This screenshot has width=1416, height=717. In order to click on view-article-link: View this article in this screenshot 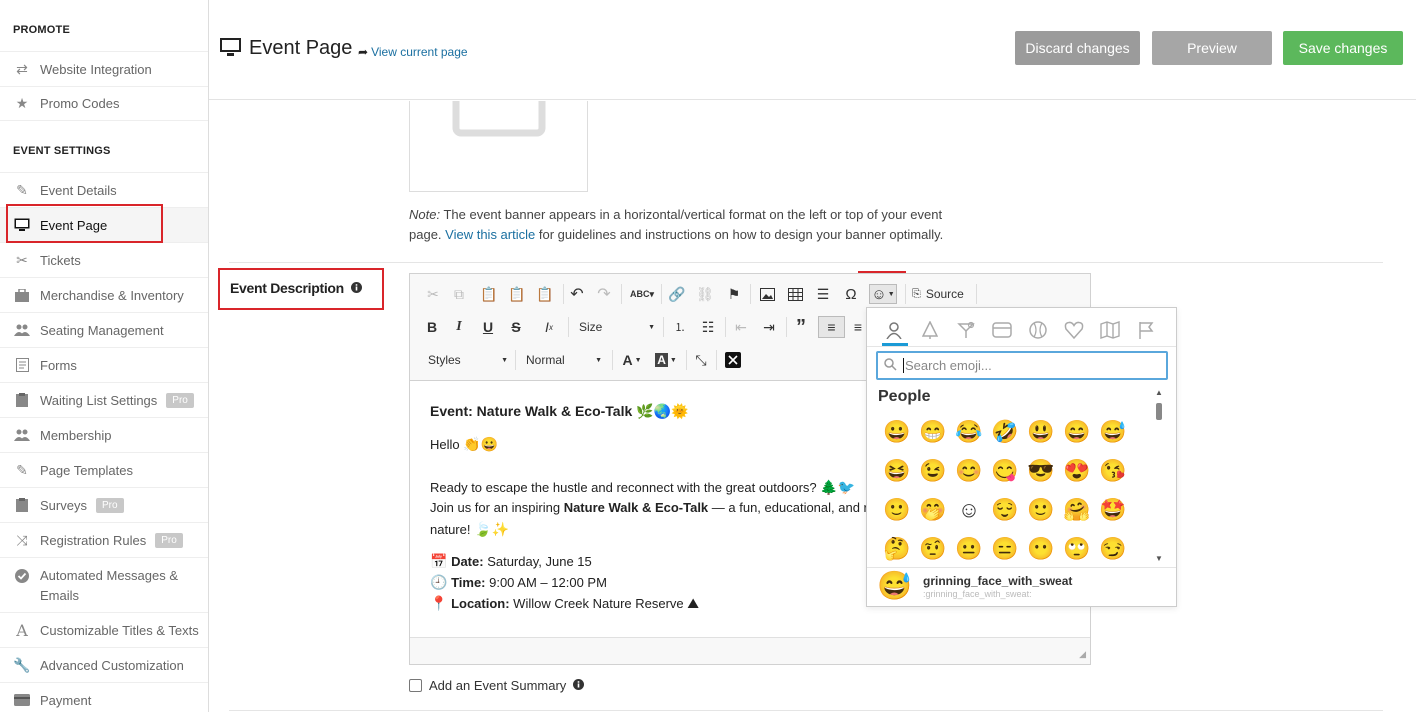, I will do `click(490, 234)`.